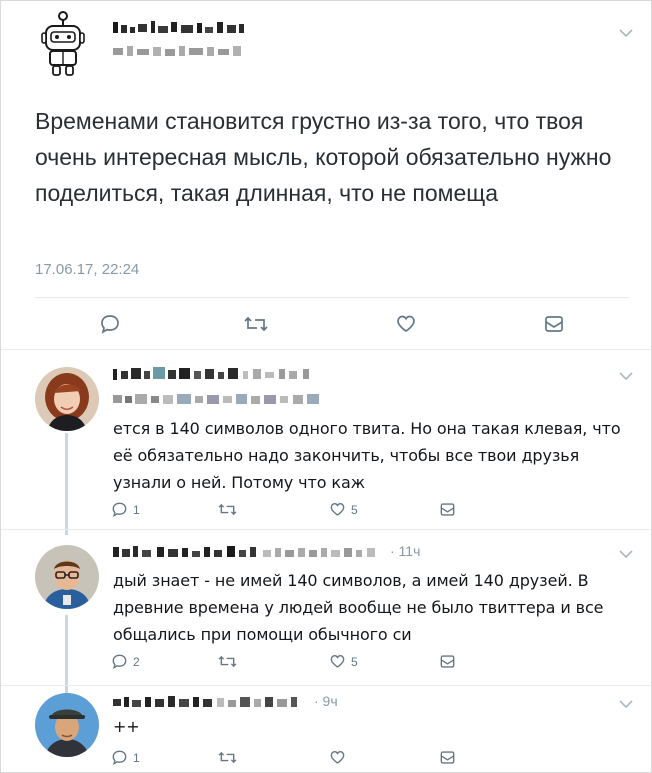 The height and width of the screenshot is (773, 652). Describe the element at coordinates (63, 44) in the screenshot. I see `robot-icon` at that location.